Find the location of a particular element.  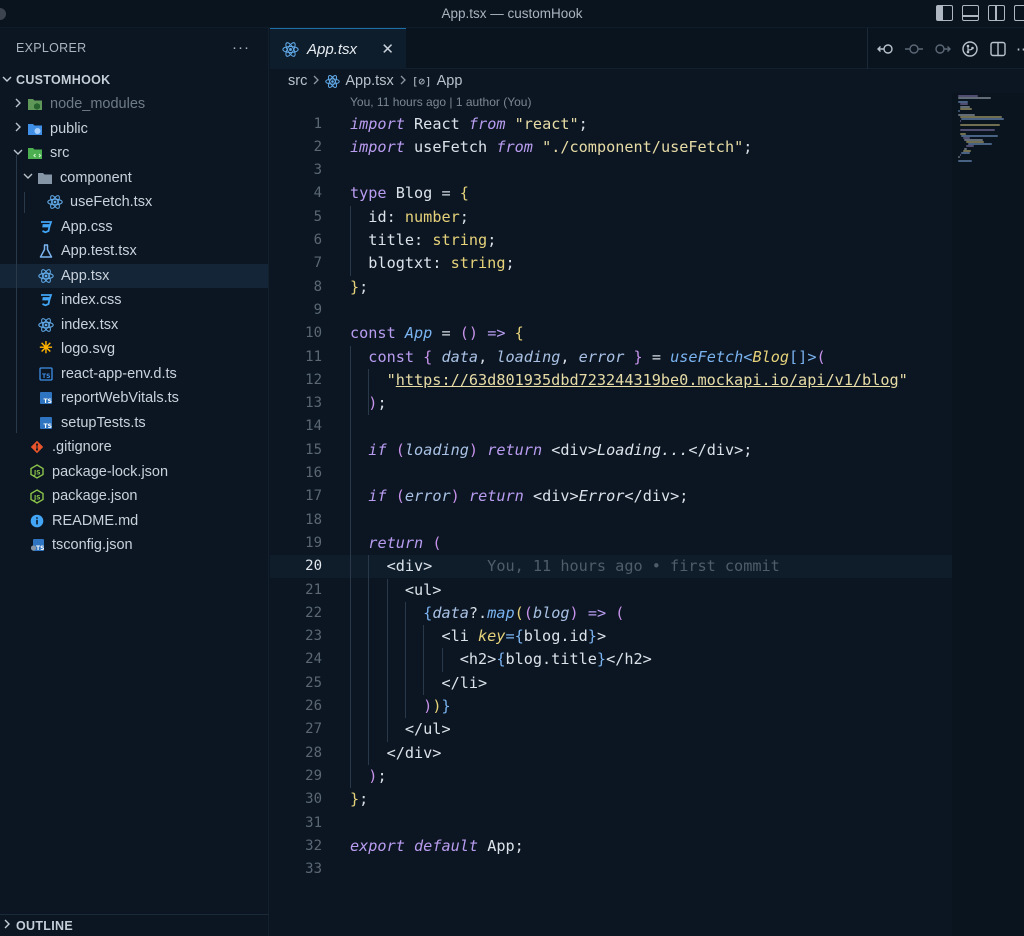

file-index-tsx: index.tsx is located at coordinates (134, 325).